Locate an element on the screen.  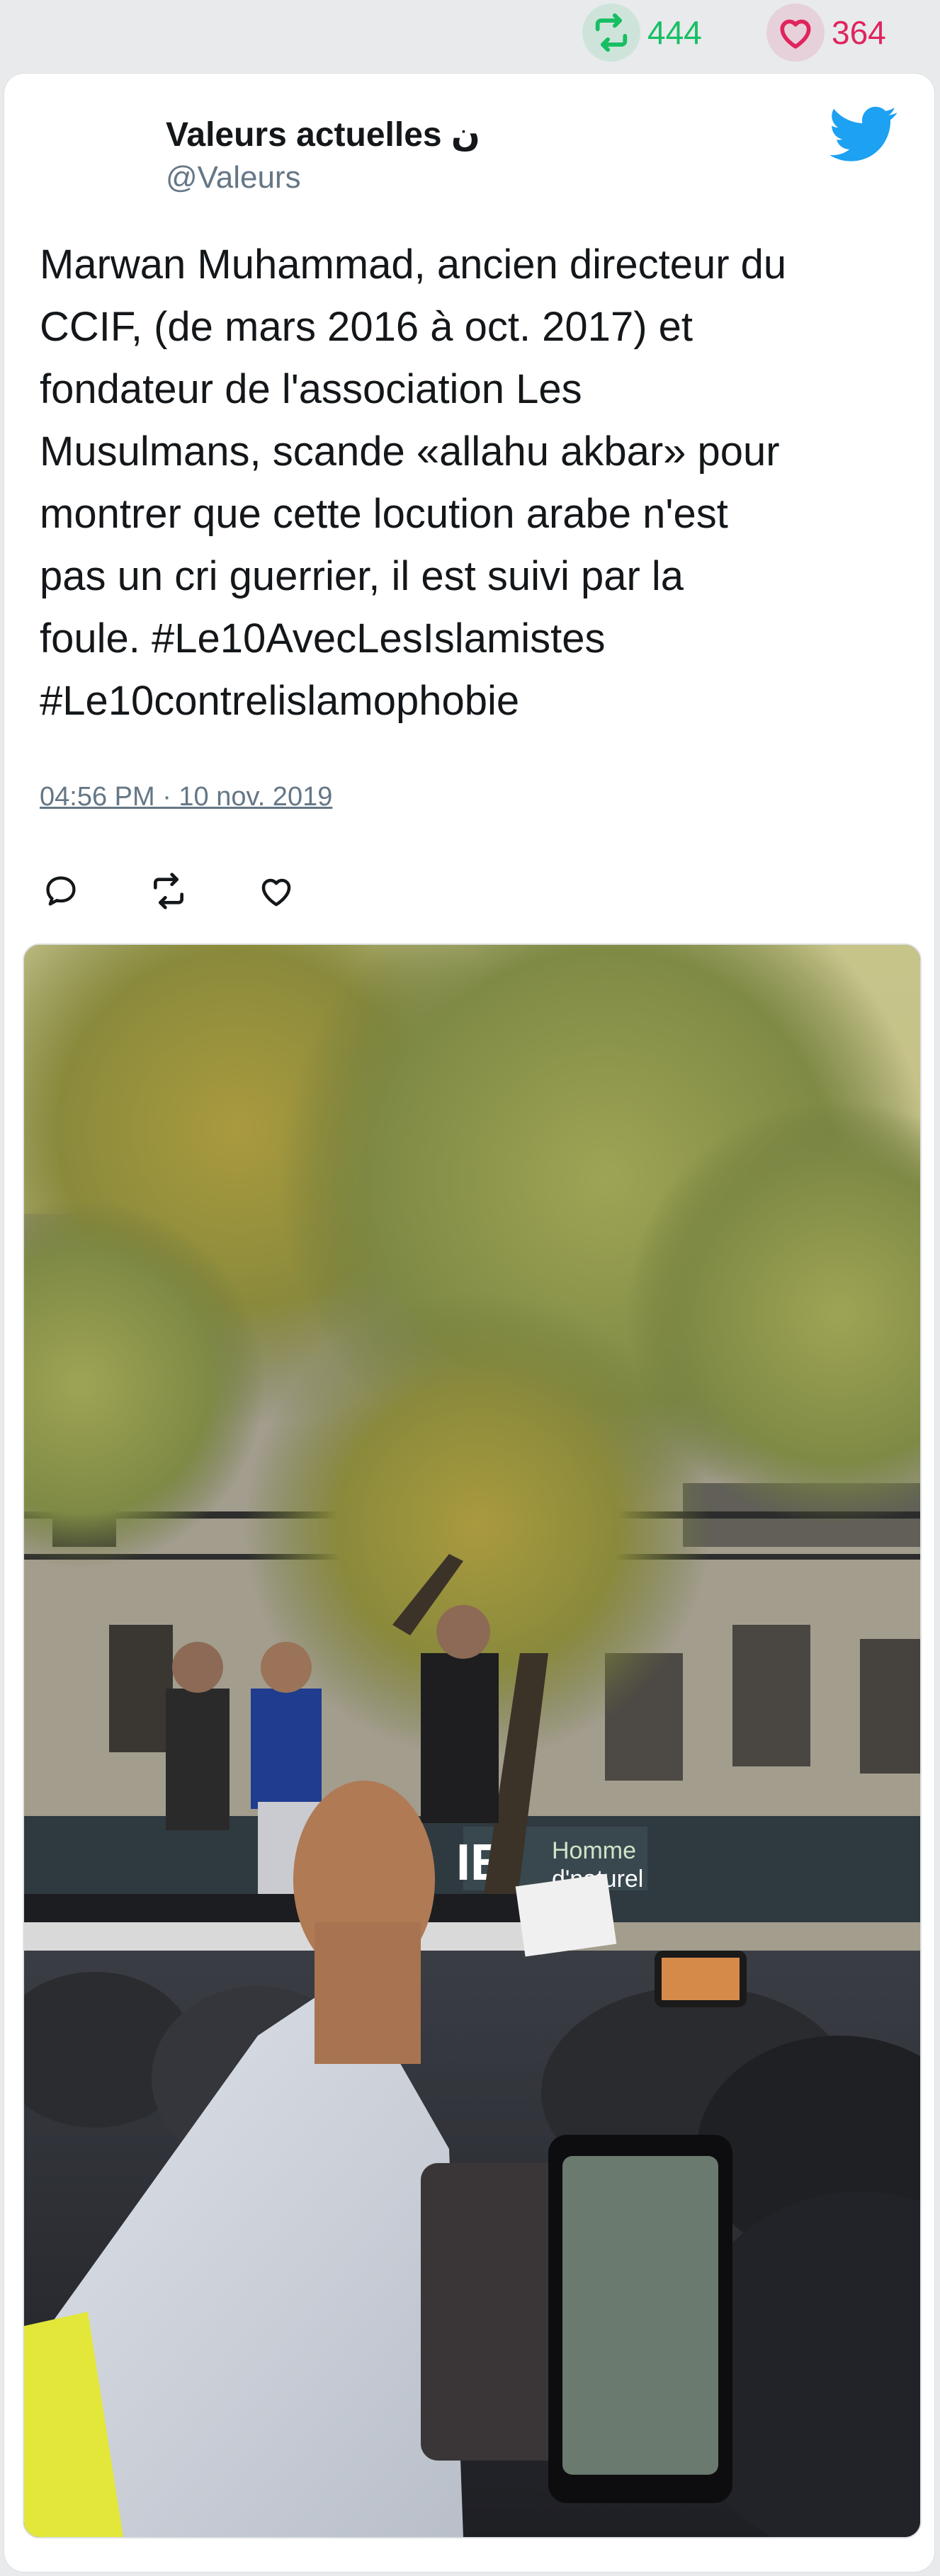
reply-button is located at coordinates (61, 891).